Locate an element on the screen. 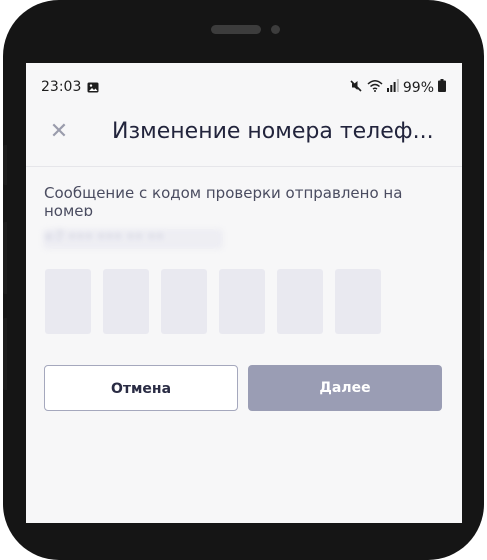 This screenshot has width=487, height=560. status-bar: 23:03 99% is located at coordinates (244, 87).